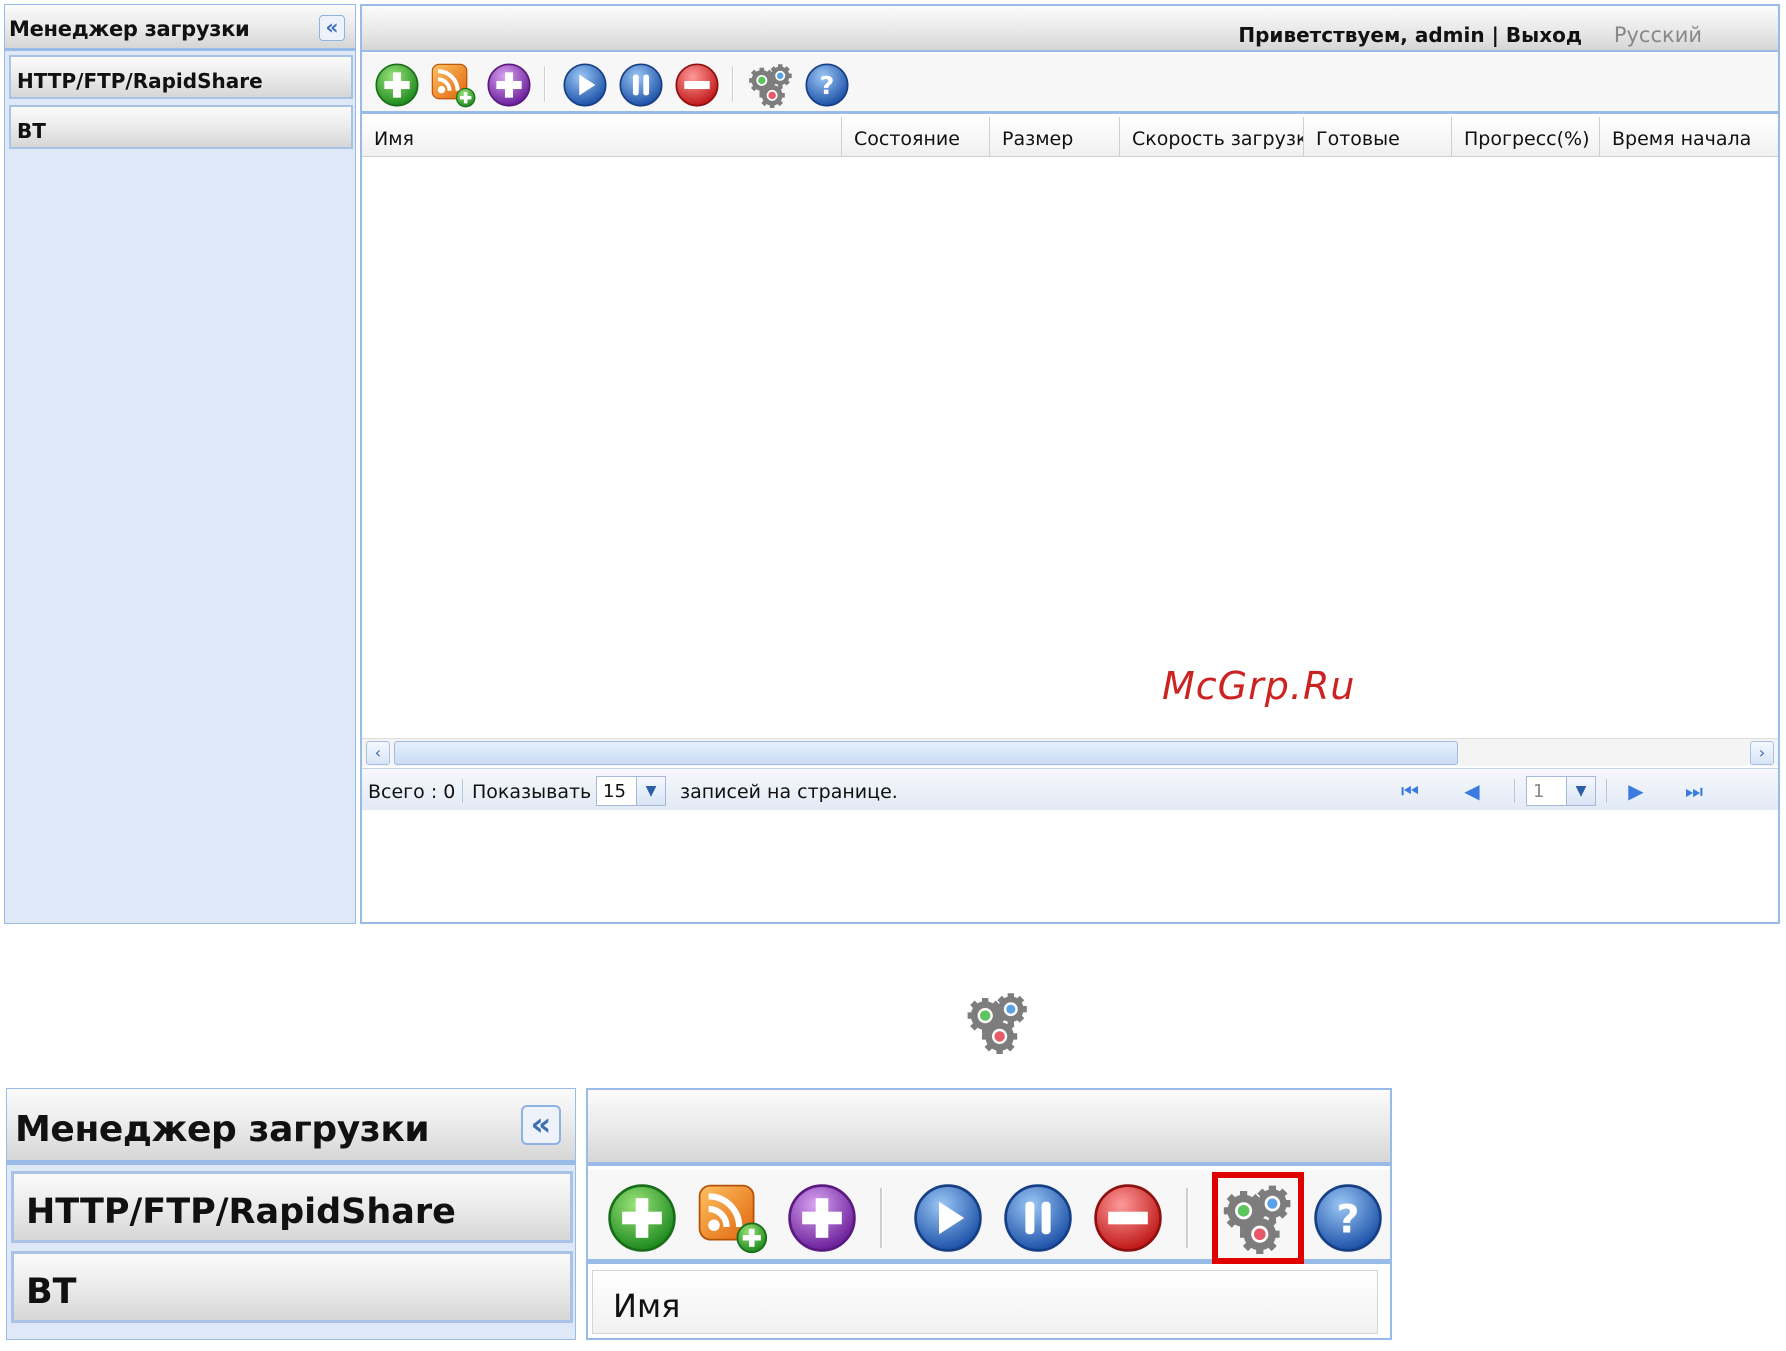 This screenshot has height=1351, width=1786. What do you see at coordinates (1526, 137) in the screenshot?
I see `column-header-progress: Прогресс(%)` at bounding box center [1526, 137].